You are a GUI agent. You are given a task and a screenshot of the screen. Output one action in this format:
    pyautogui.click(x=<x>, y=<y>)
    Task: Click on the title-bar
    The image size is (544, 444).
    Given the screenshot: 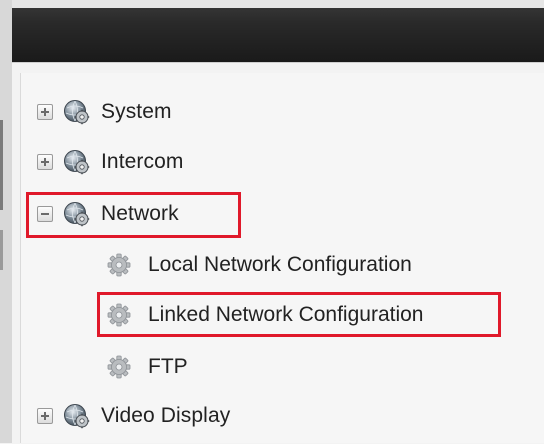 What is the action you would take?
    pyautogui.click(x=278, y=31)
    